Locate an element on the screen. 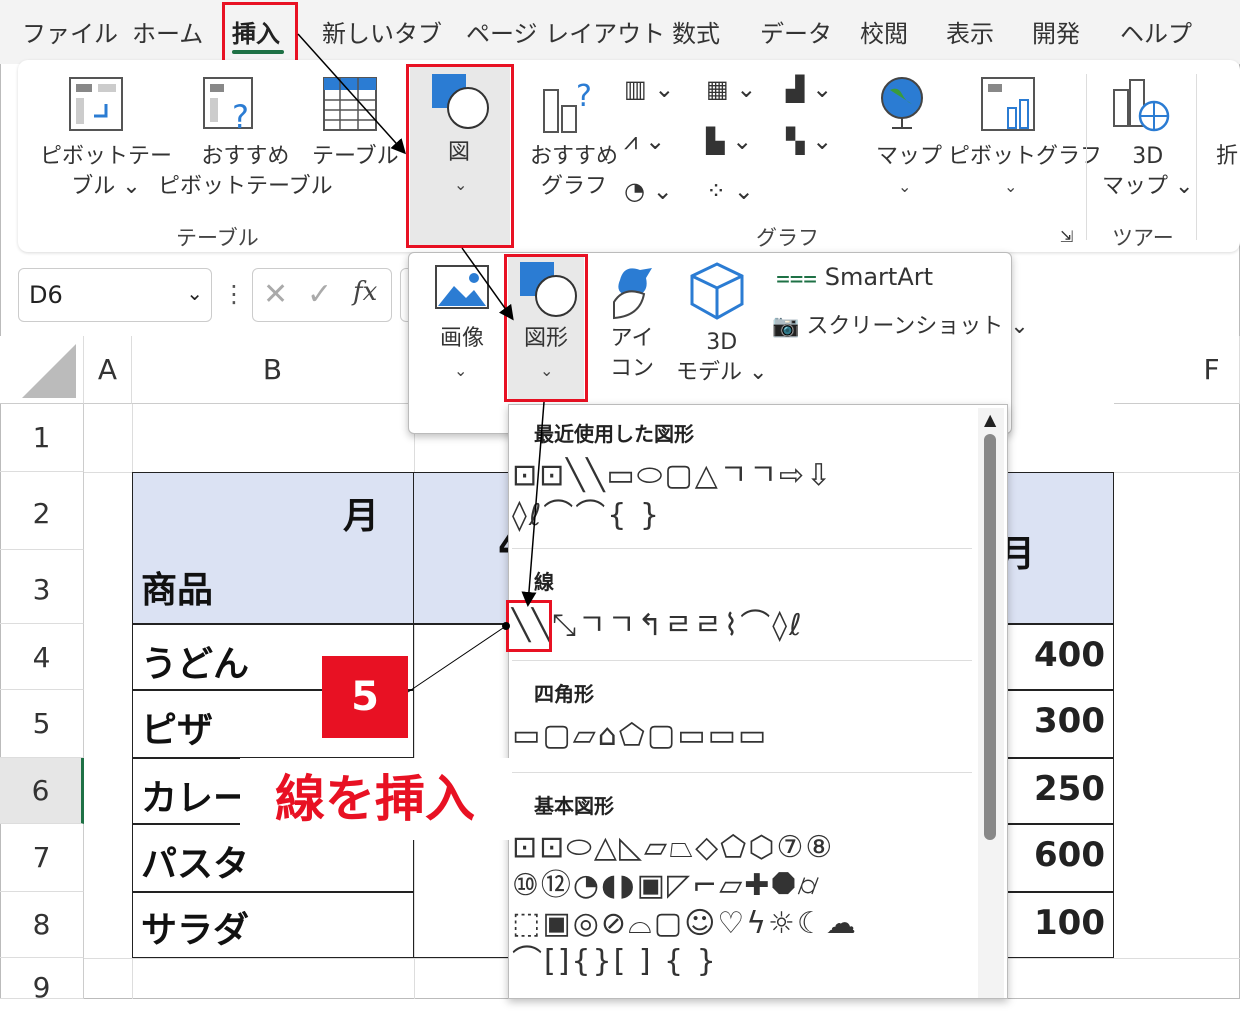 Image resolution: width=1240 pixels, height=1018 pixels. step-callout-label: 線を挿入 is located at coordinates (375, 799).